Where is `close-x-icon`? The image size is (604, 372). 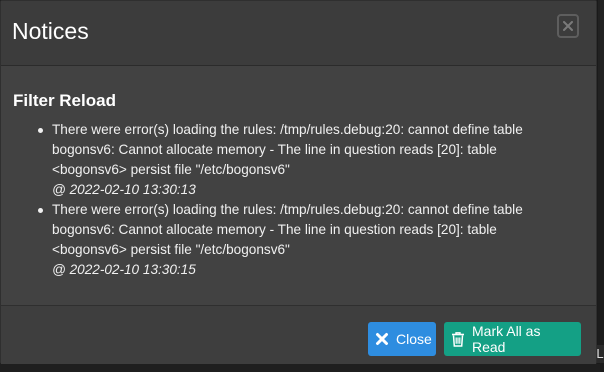 close-x-icon is located at coordinates (568, 26).